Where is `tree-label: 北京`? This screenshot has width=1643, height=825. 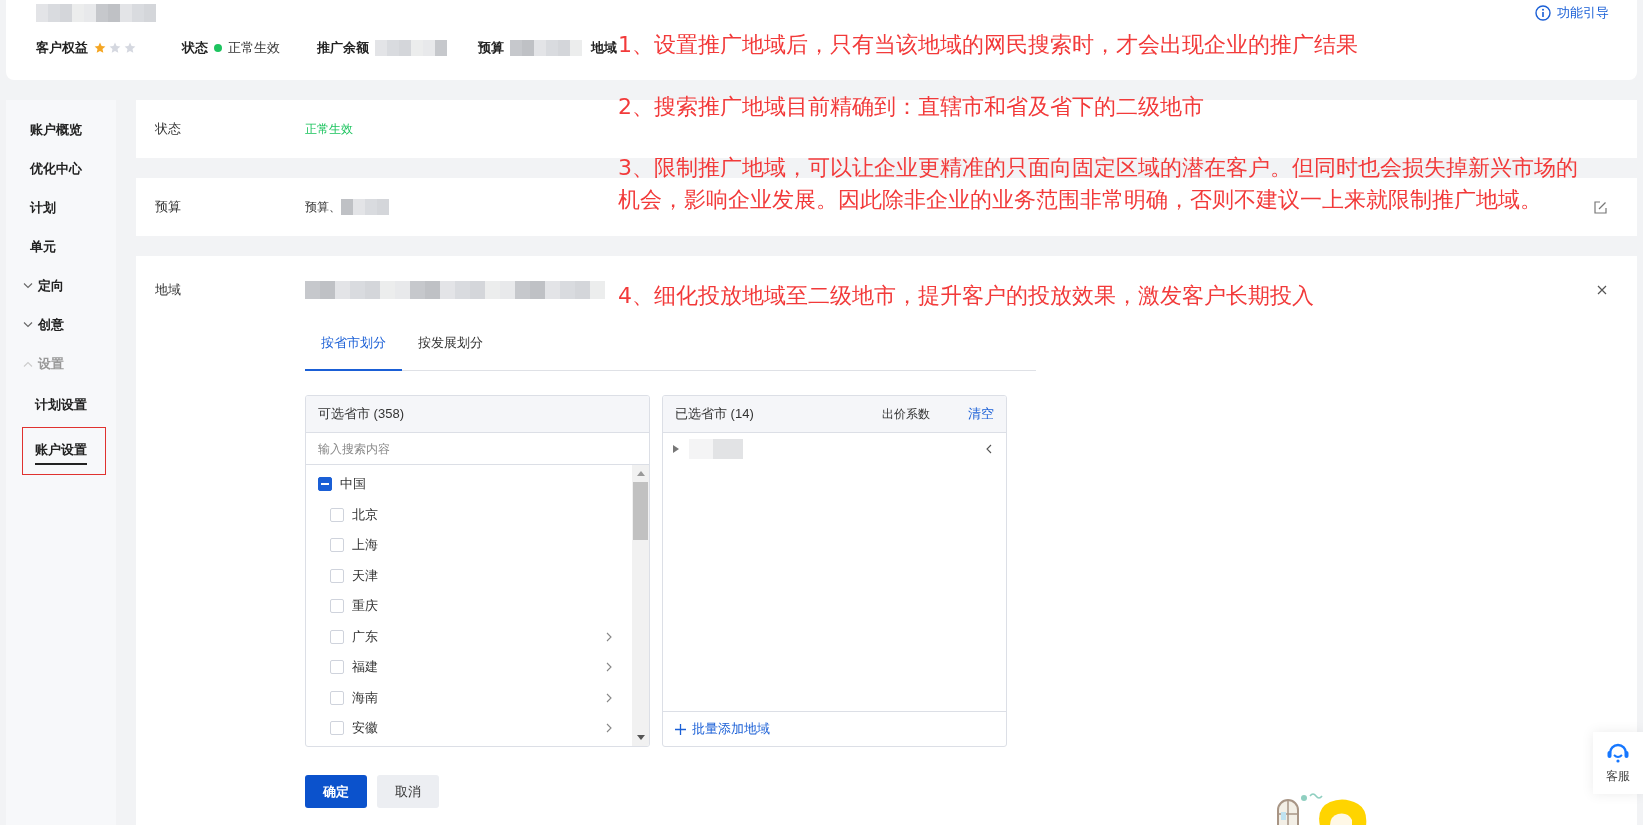
tree-label: 北京 is located at coordinates (365, 514).